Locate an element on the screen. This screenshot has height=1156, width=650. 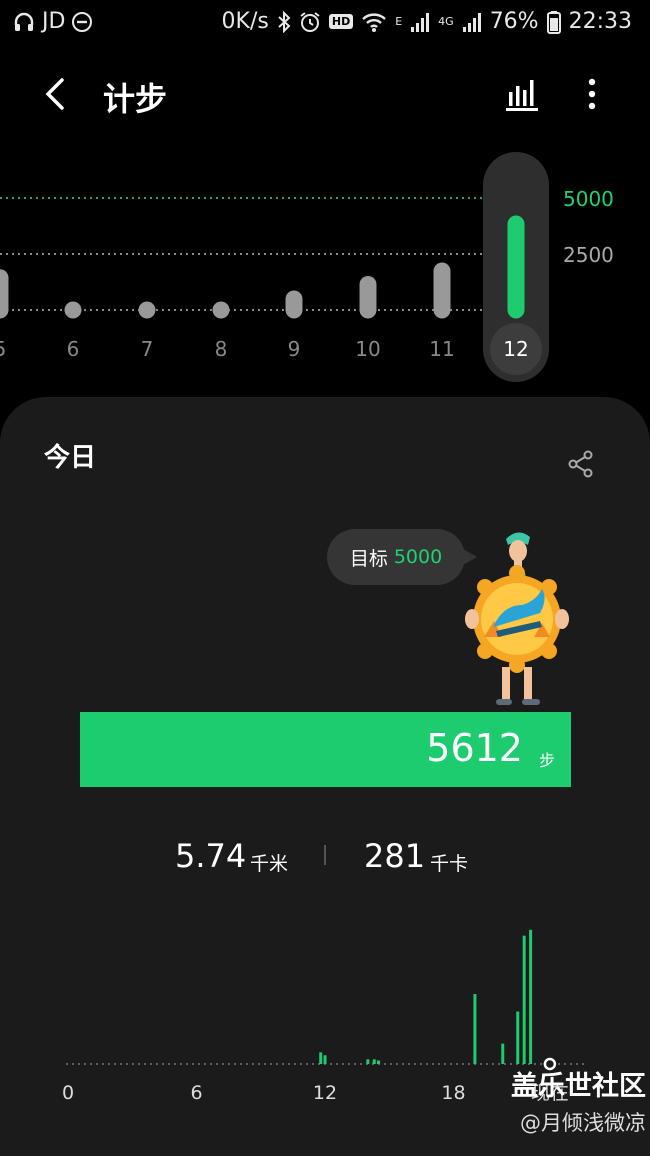
community-watermark: 盖乐世社区 @月倾浅微凉 is located at coordinates (566, 1100).